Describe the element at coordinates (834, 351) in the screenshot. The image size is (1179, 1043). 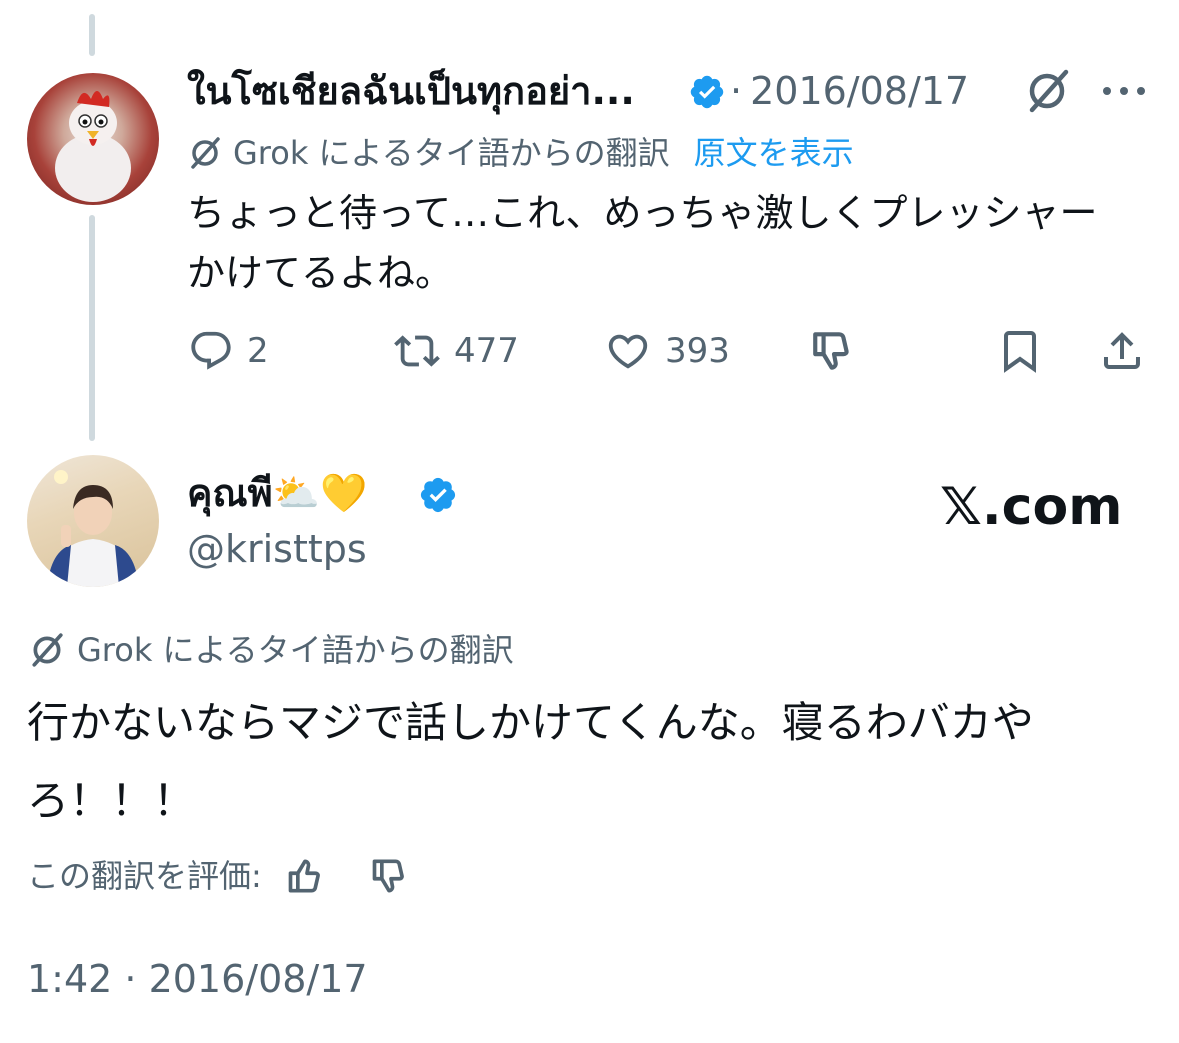
I see `dislike-icon` at that location.